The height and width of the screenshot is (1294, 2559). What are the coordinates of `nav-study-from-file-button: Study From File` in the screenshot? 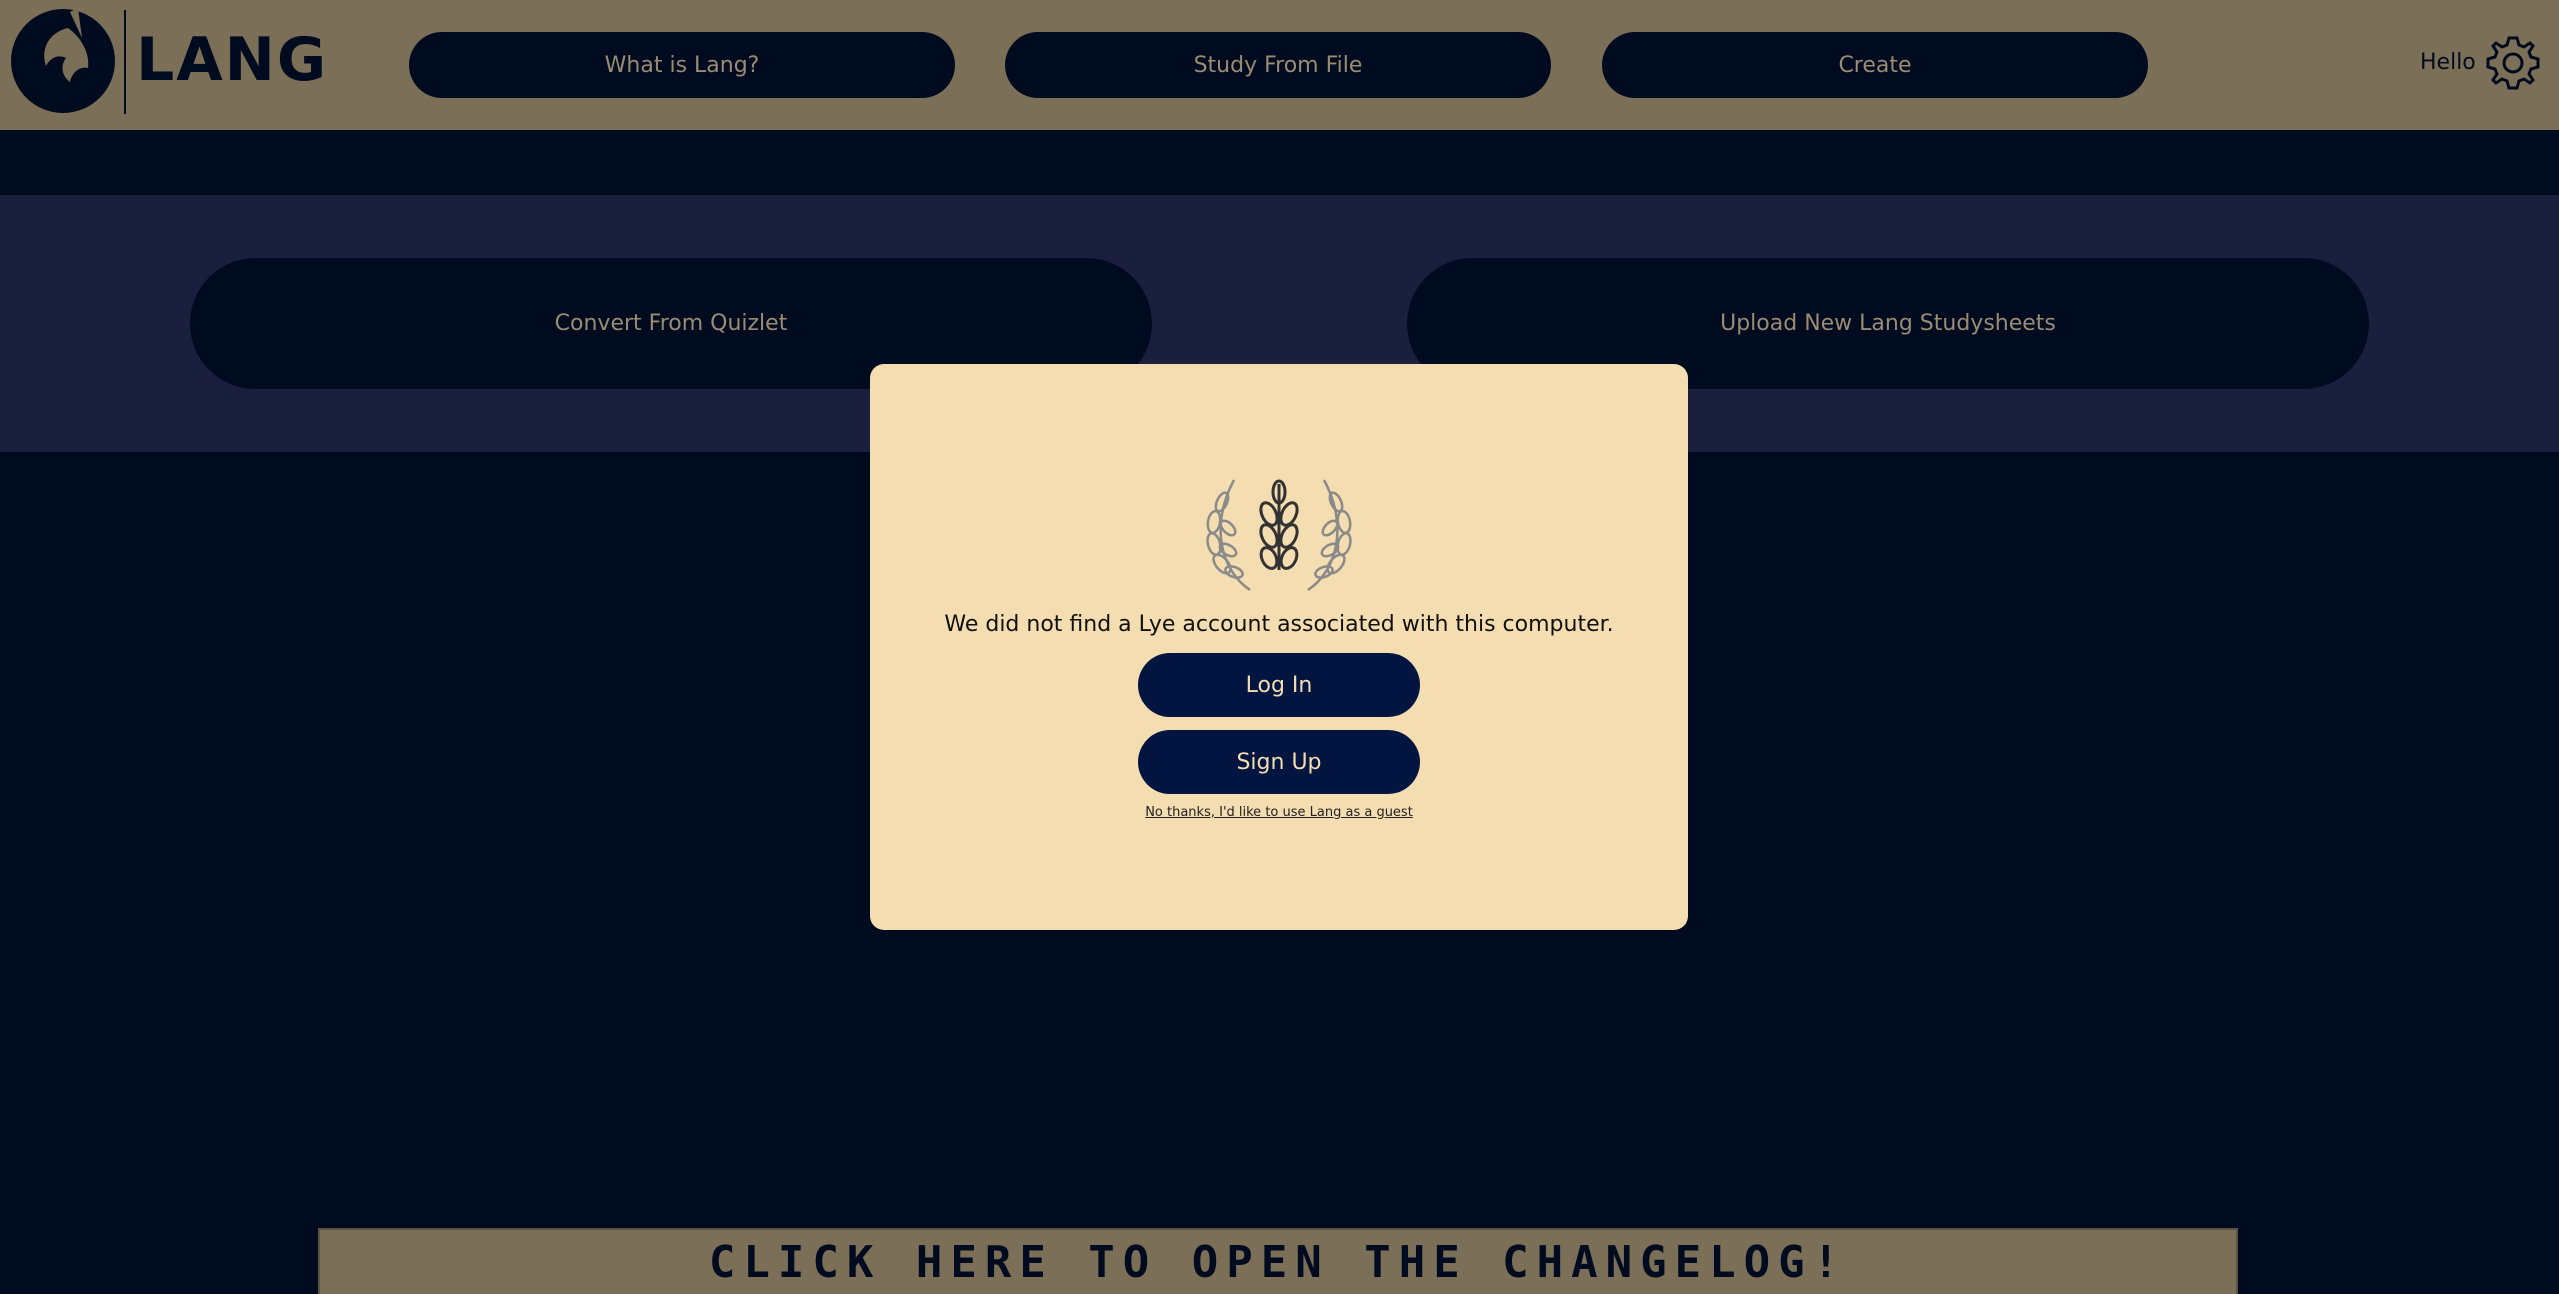 It's located at (1278, 65).